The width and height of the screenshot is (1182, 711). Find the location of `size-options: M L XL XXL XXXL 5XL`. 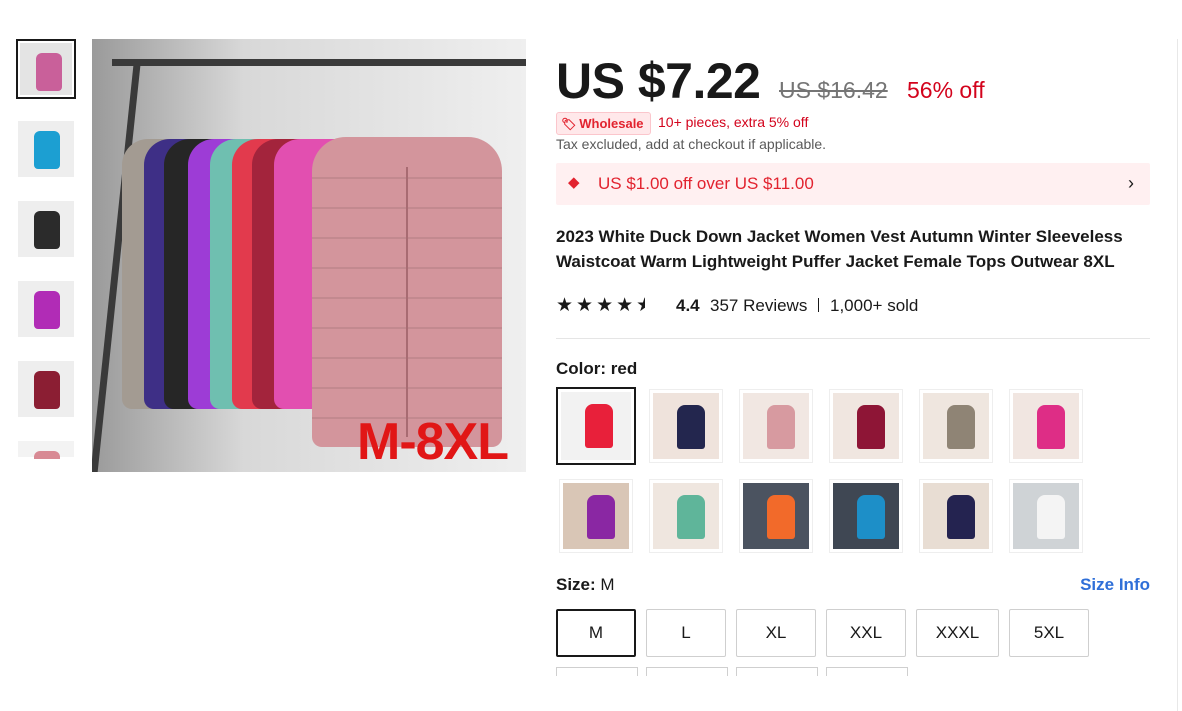

size-options: M L XL XXL XXXL 5XL is located at coordinates (853, 642).